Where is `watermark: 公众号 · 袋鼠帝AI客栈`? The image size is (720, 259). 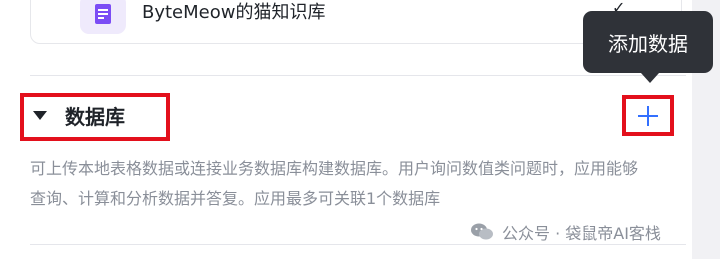
watermark: 公众号 · 袋鼠帝AI客栈 is located at coordinates (565, 232).